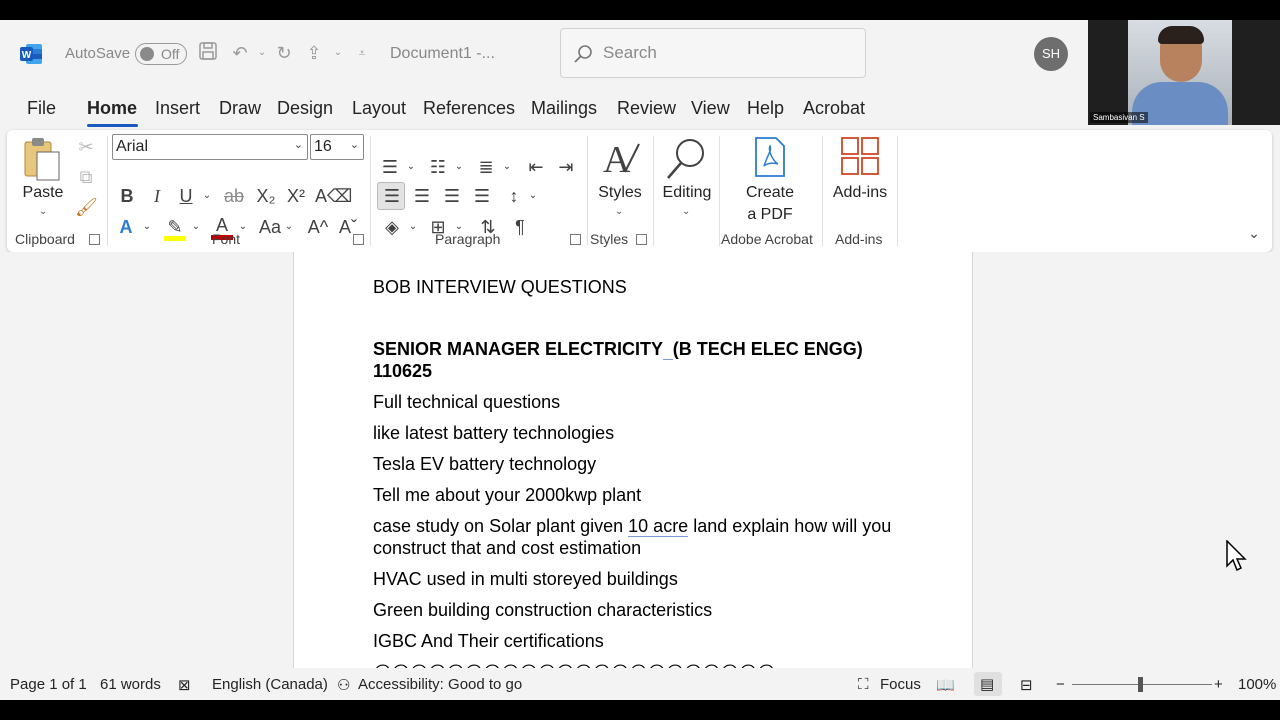  I want to click on language-indicator: English (Canada), so click(270, 684).